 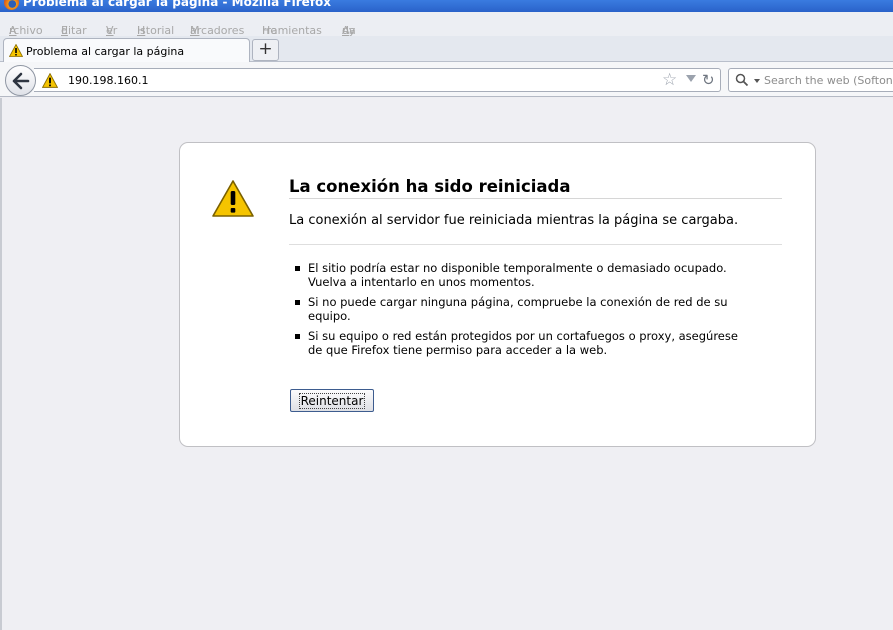 I want to click on url-history-dropdown-icon, so click(x=691, y=78).